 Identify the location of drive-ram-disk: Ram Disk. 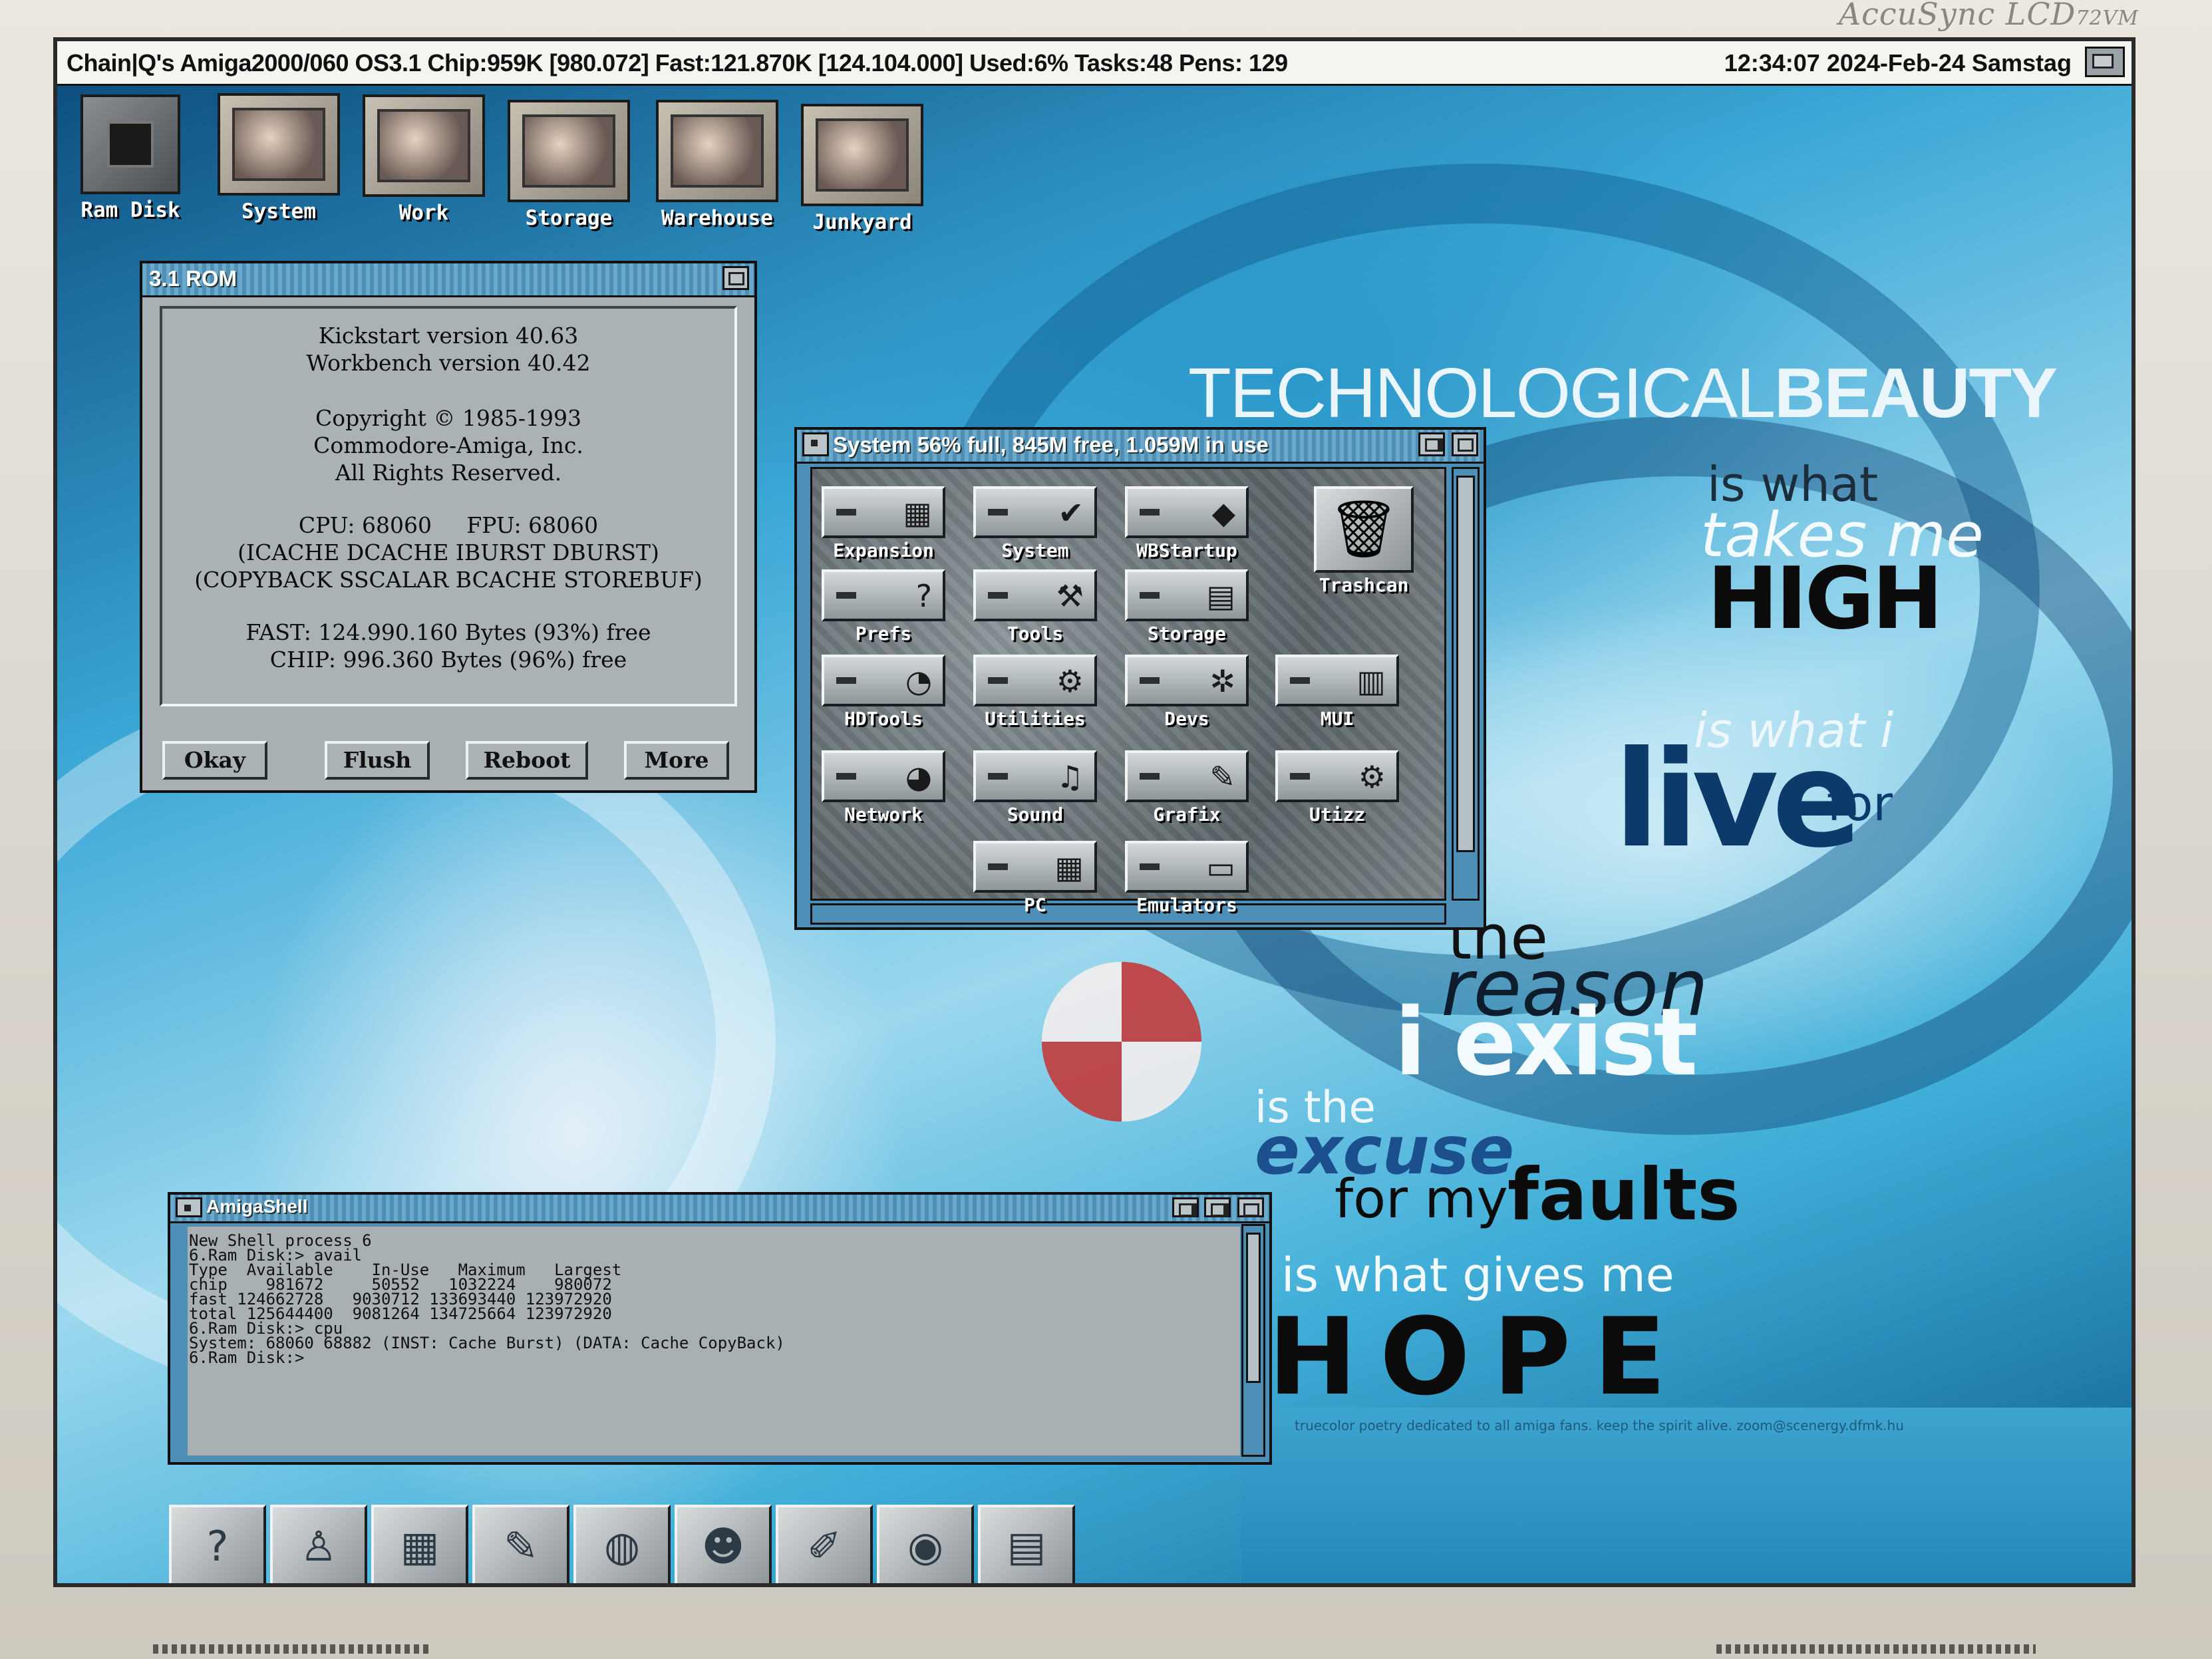
(131, 158).